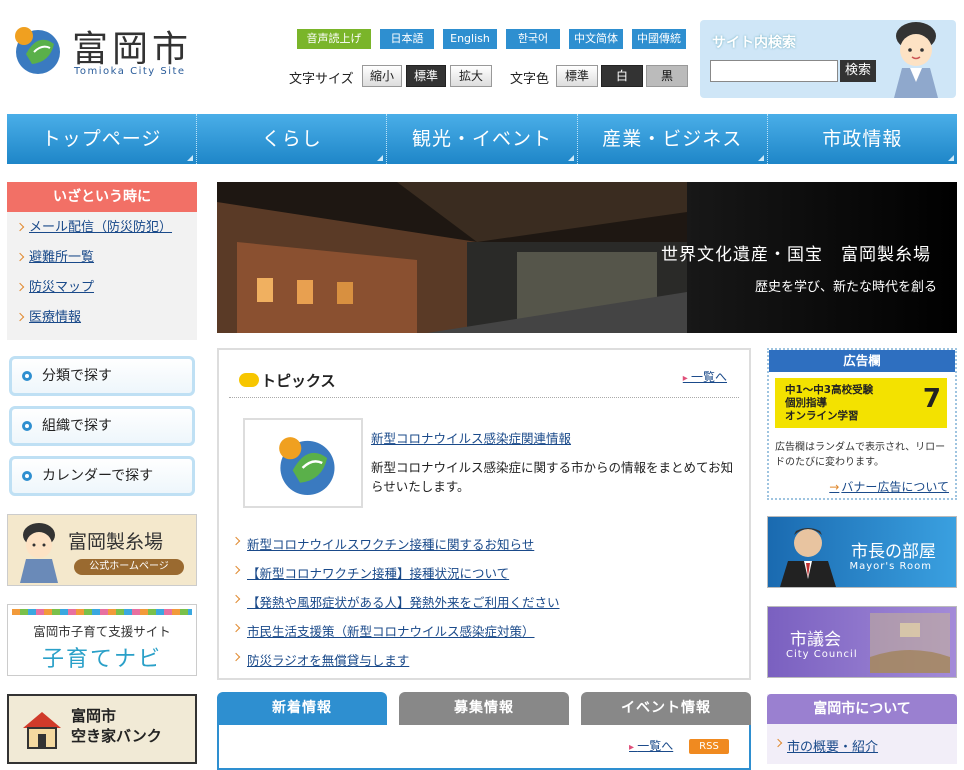  I want to click on emergency-panel: いざという時に メール配信（防災防犯） 避難所一覧 防災マップ 医療情報, so click(102, 261).